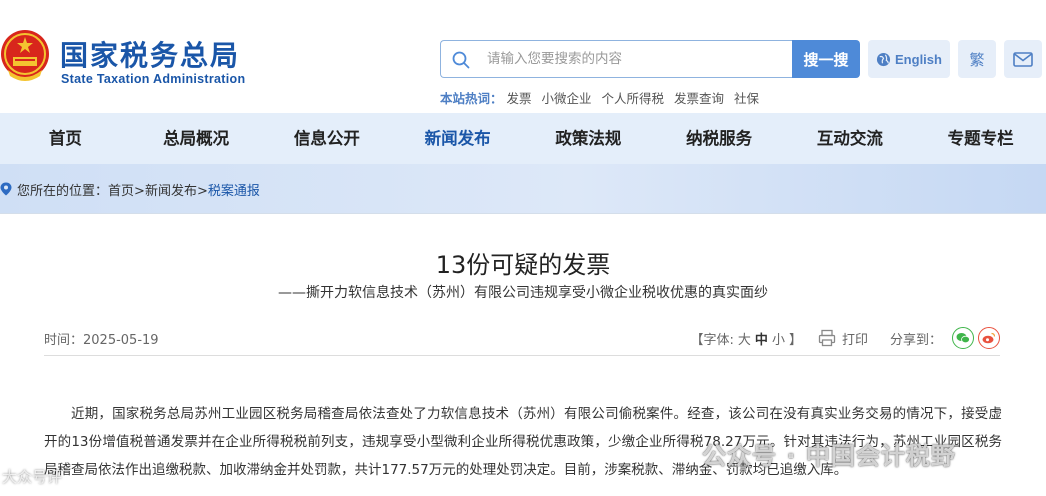  I want to click on hot-search-item: 发票, so click(519, 98).